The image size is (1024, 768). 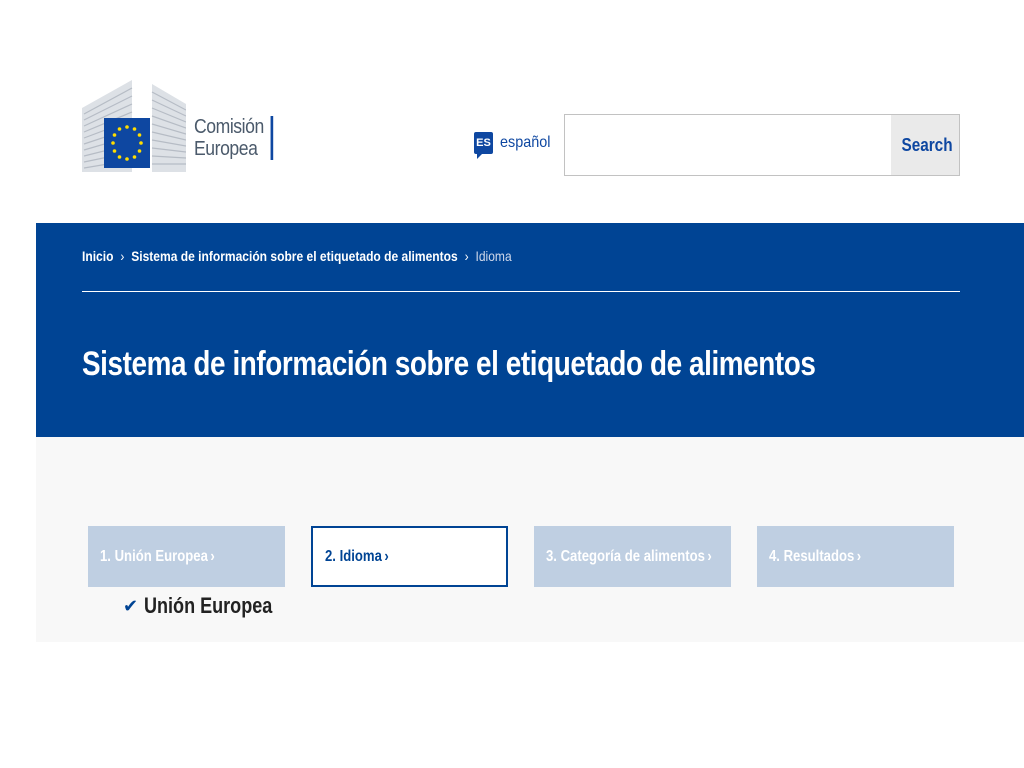 What do you see at coordinates (521, 291) in the screenshot?
I see `breadcrumb-divider` at bounding box center [521, 291].